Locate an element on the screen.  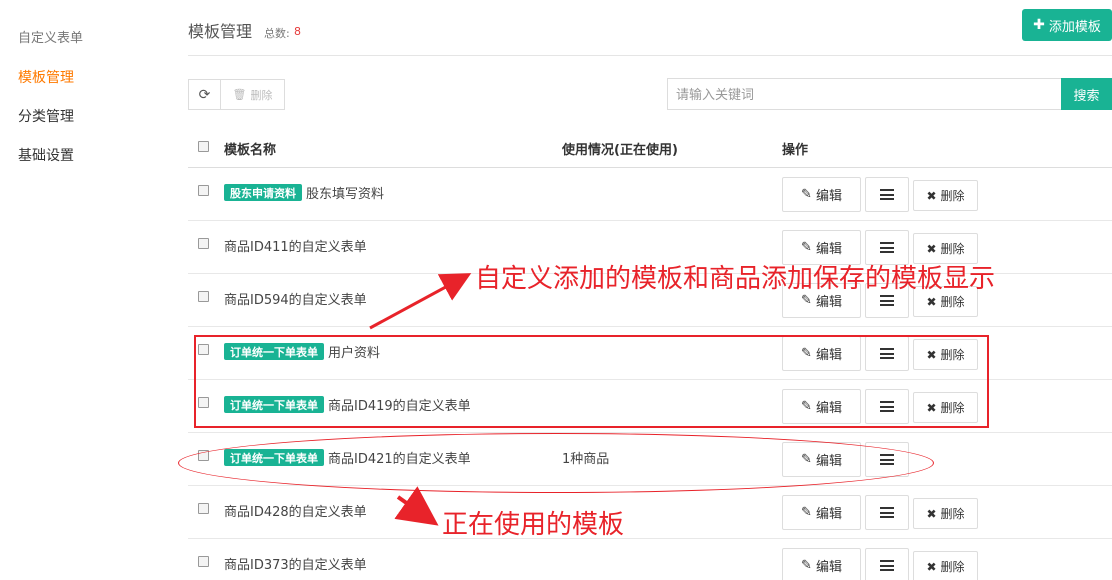
template-name-cell: 商品ID373的自定义表单 is located at coordinates (295, 563).